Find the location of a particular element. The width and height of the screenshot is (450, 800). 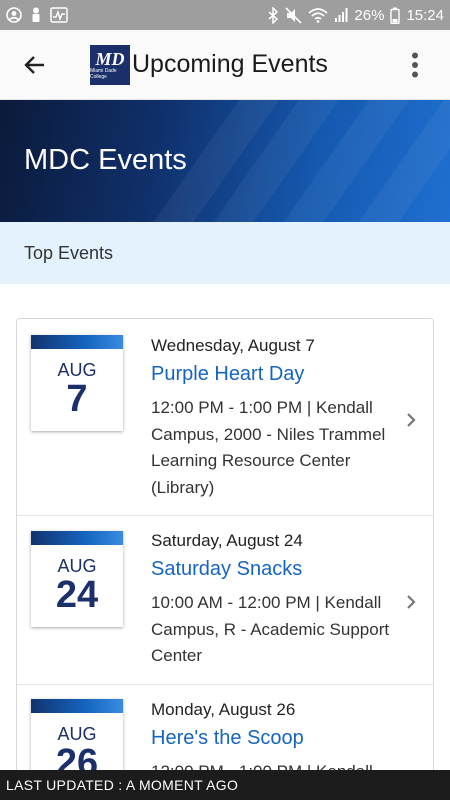

event-date: Saturday, August 24 is located at coordinates (227, 540).